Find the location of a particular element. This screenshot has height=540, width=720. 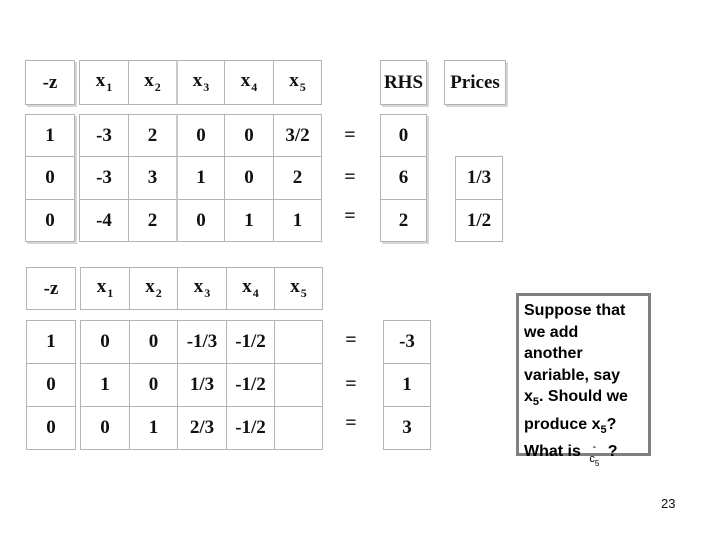

callout-line: another is located at coordinates (553, 353).